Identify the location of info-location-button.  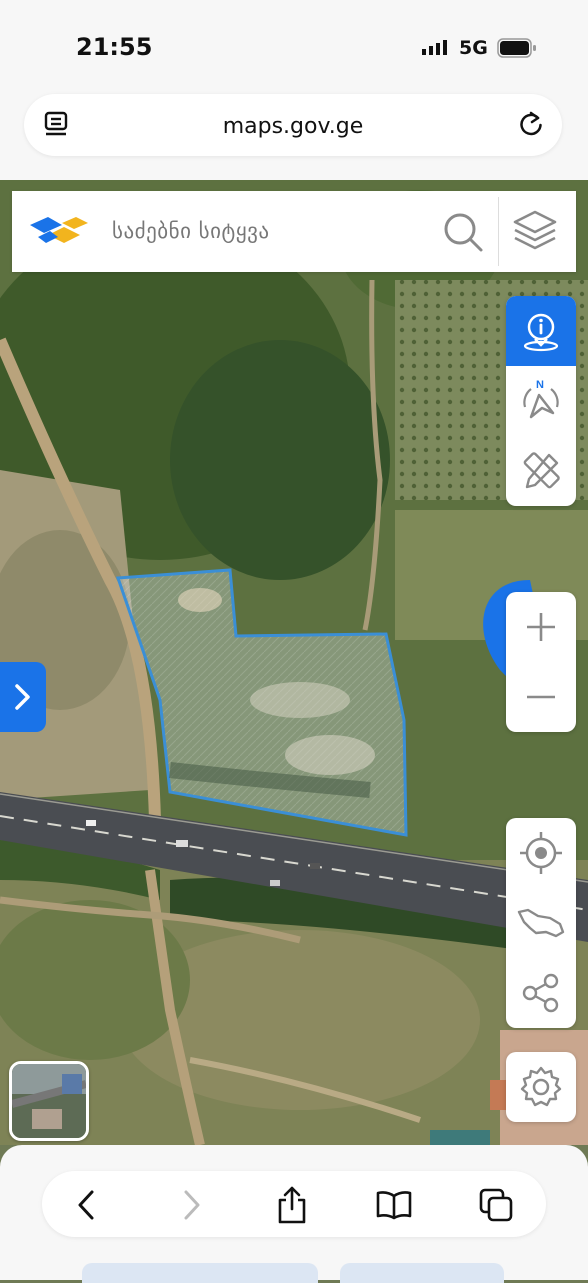
(541, 331).